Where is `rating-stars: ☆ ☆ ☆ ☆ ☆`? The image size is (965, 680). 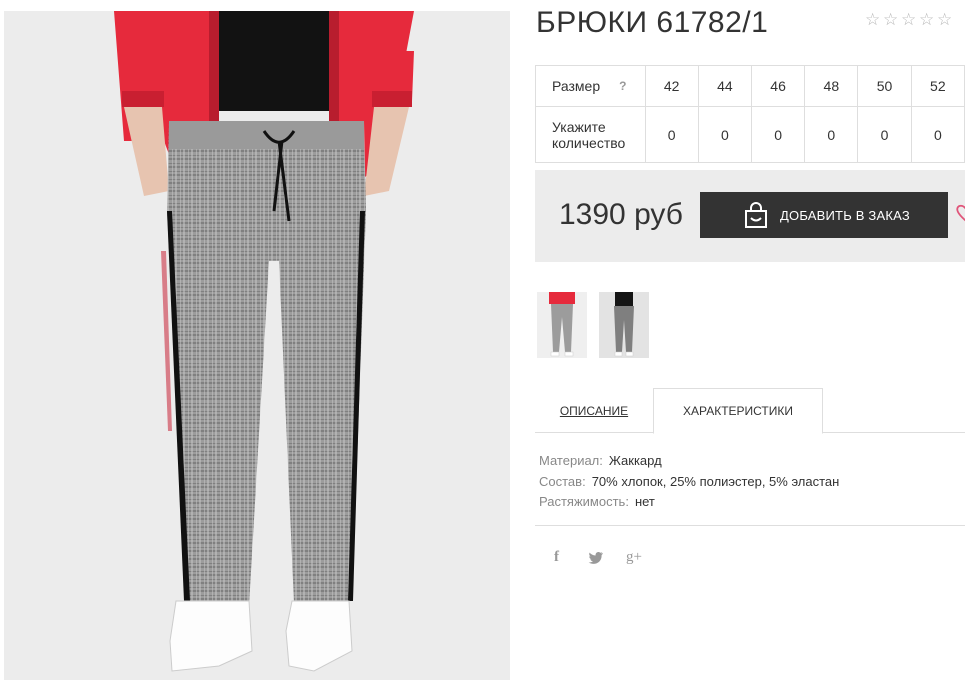 rating-stars: ☆ ☆ ☆ ☆ ☆ is located at coordinates (909, 19).